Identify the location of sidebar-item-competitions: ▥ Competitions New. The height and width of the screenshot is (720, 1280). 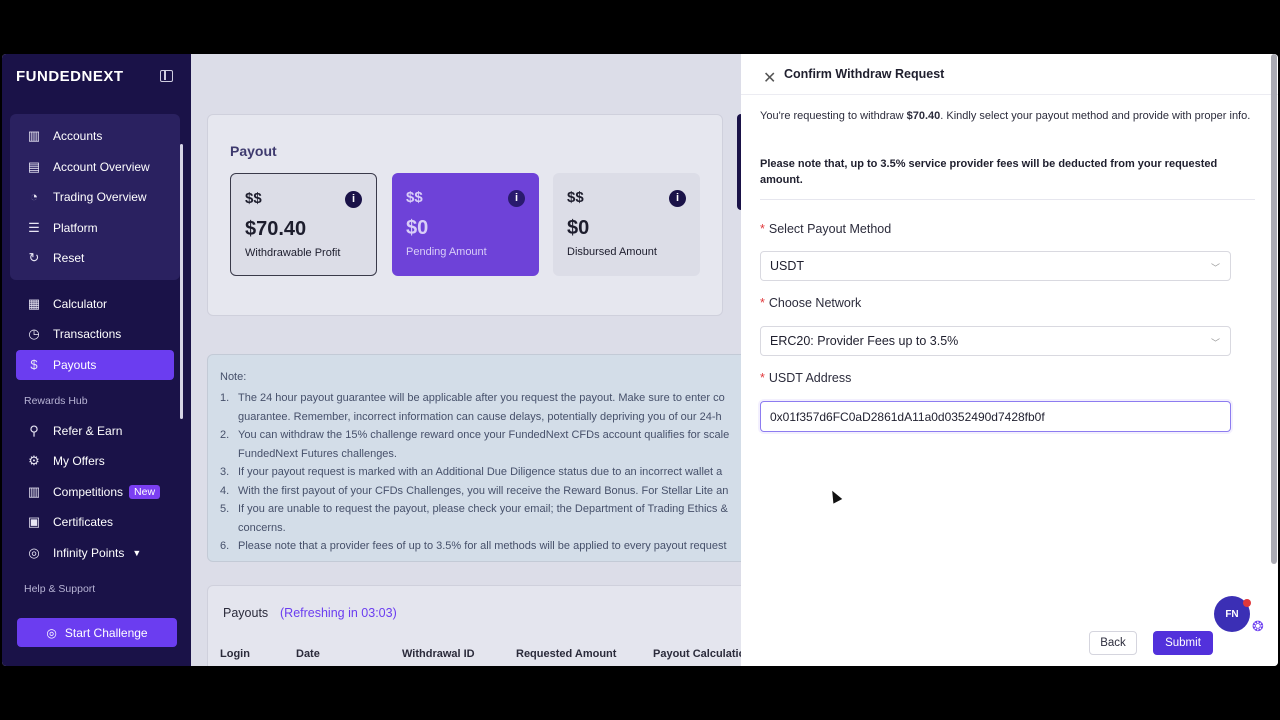
(95, 492).